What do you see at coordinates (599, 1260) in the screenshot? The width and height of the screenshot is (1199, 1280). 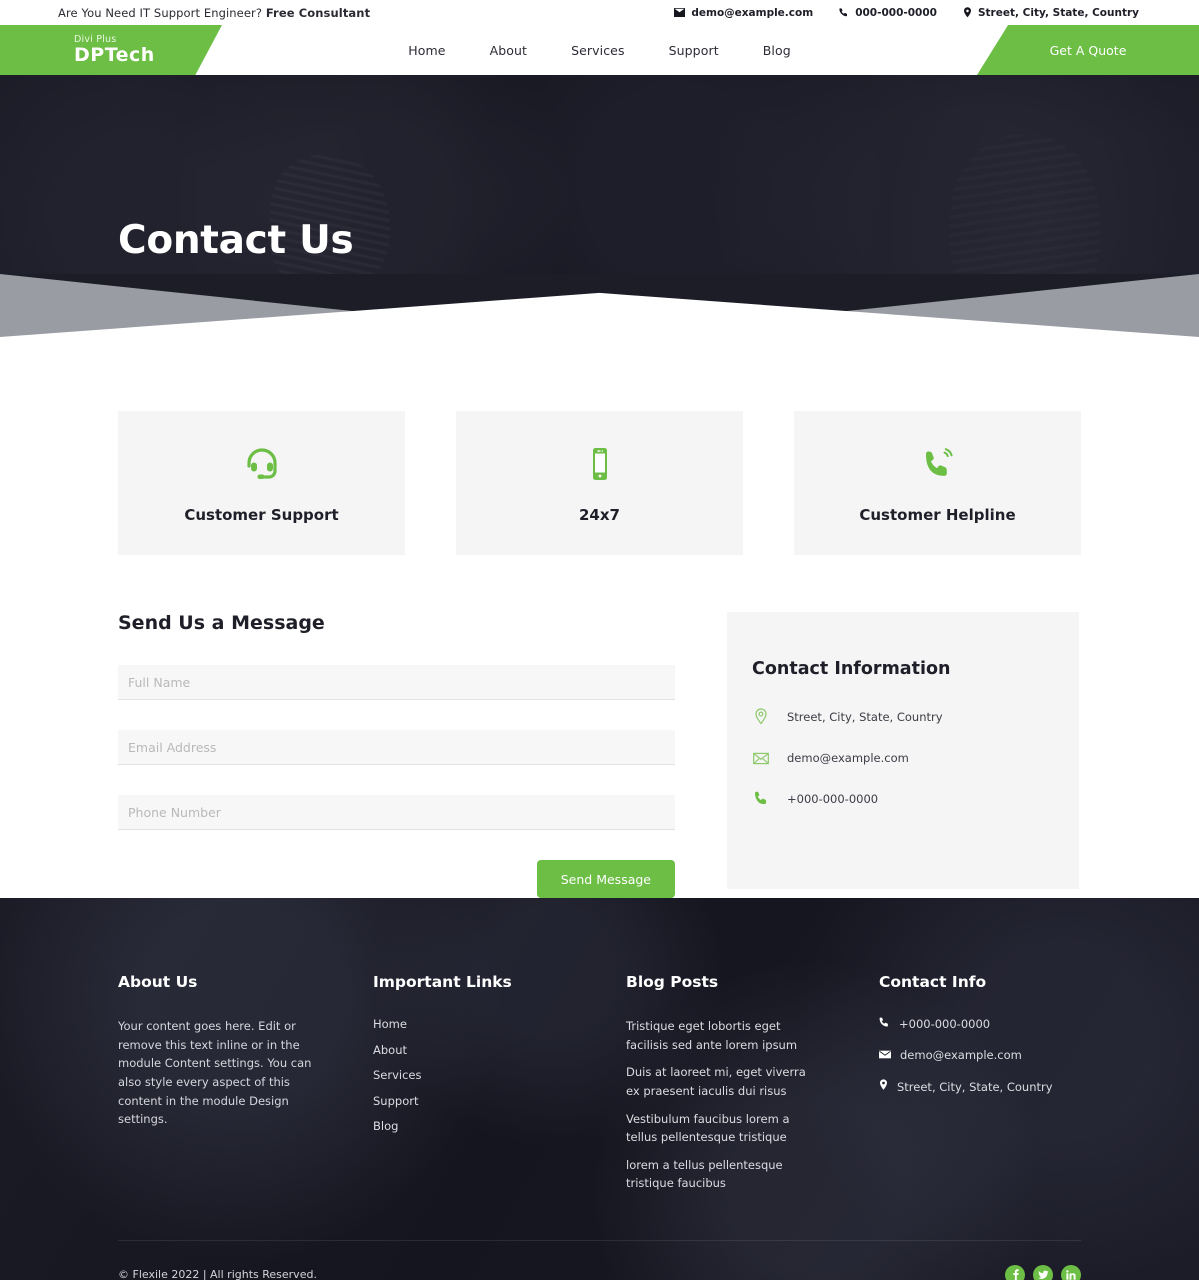 I see `footer-bottom-bar: © Flexile 2022 | All rights Reserved.` at bounding box center [599, 1260].